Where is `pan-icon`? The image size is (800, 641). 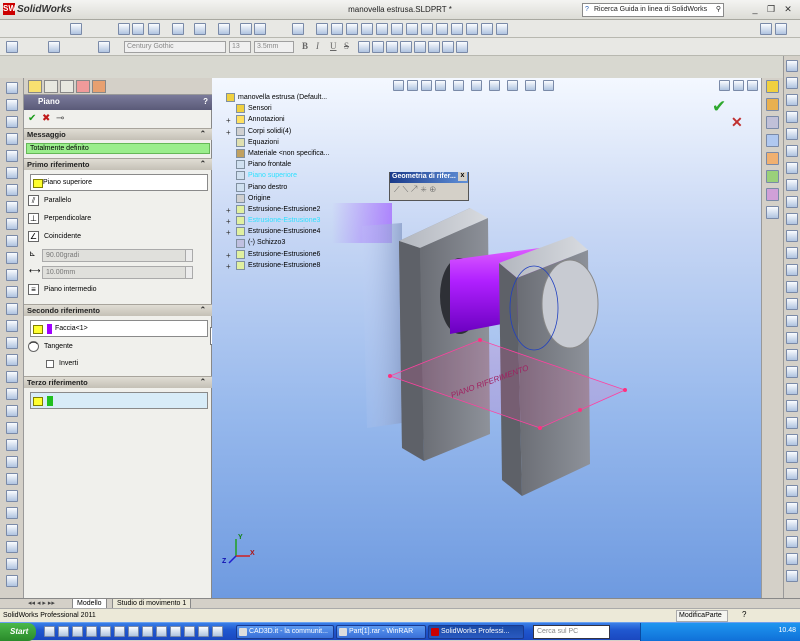
pan-icon is located at coordinates (487, 29).